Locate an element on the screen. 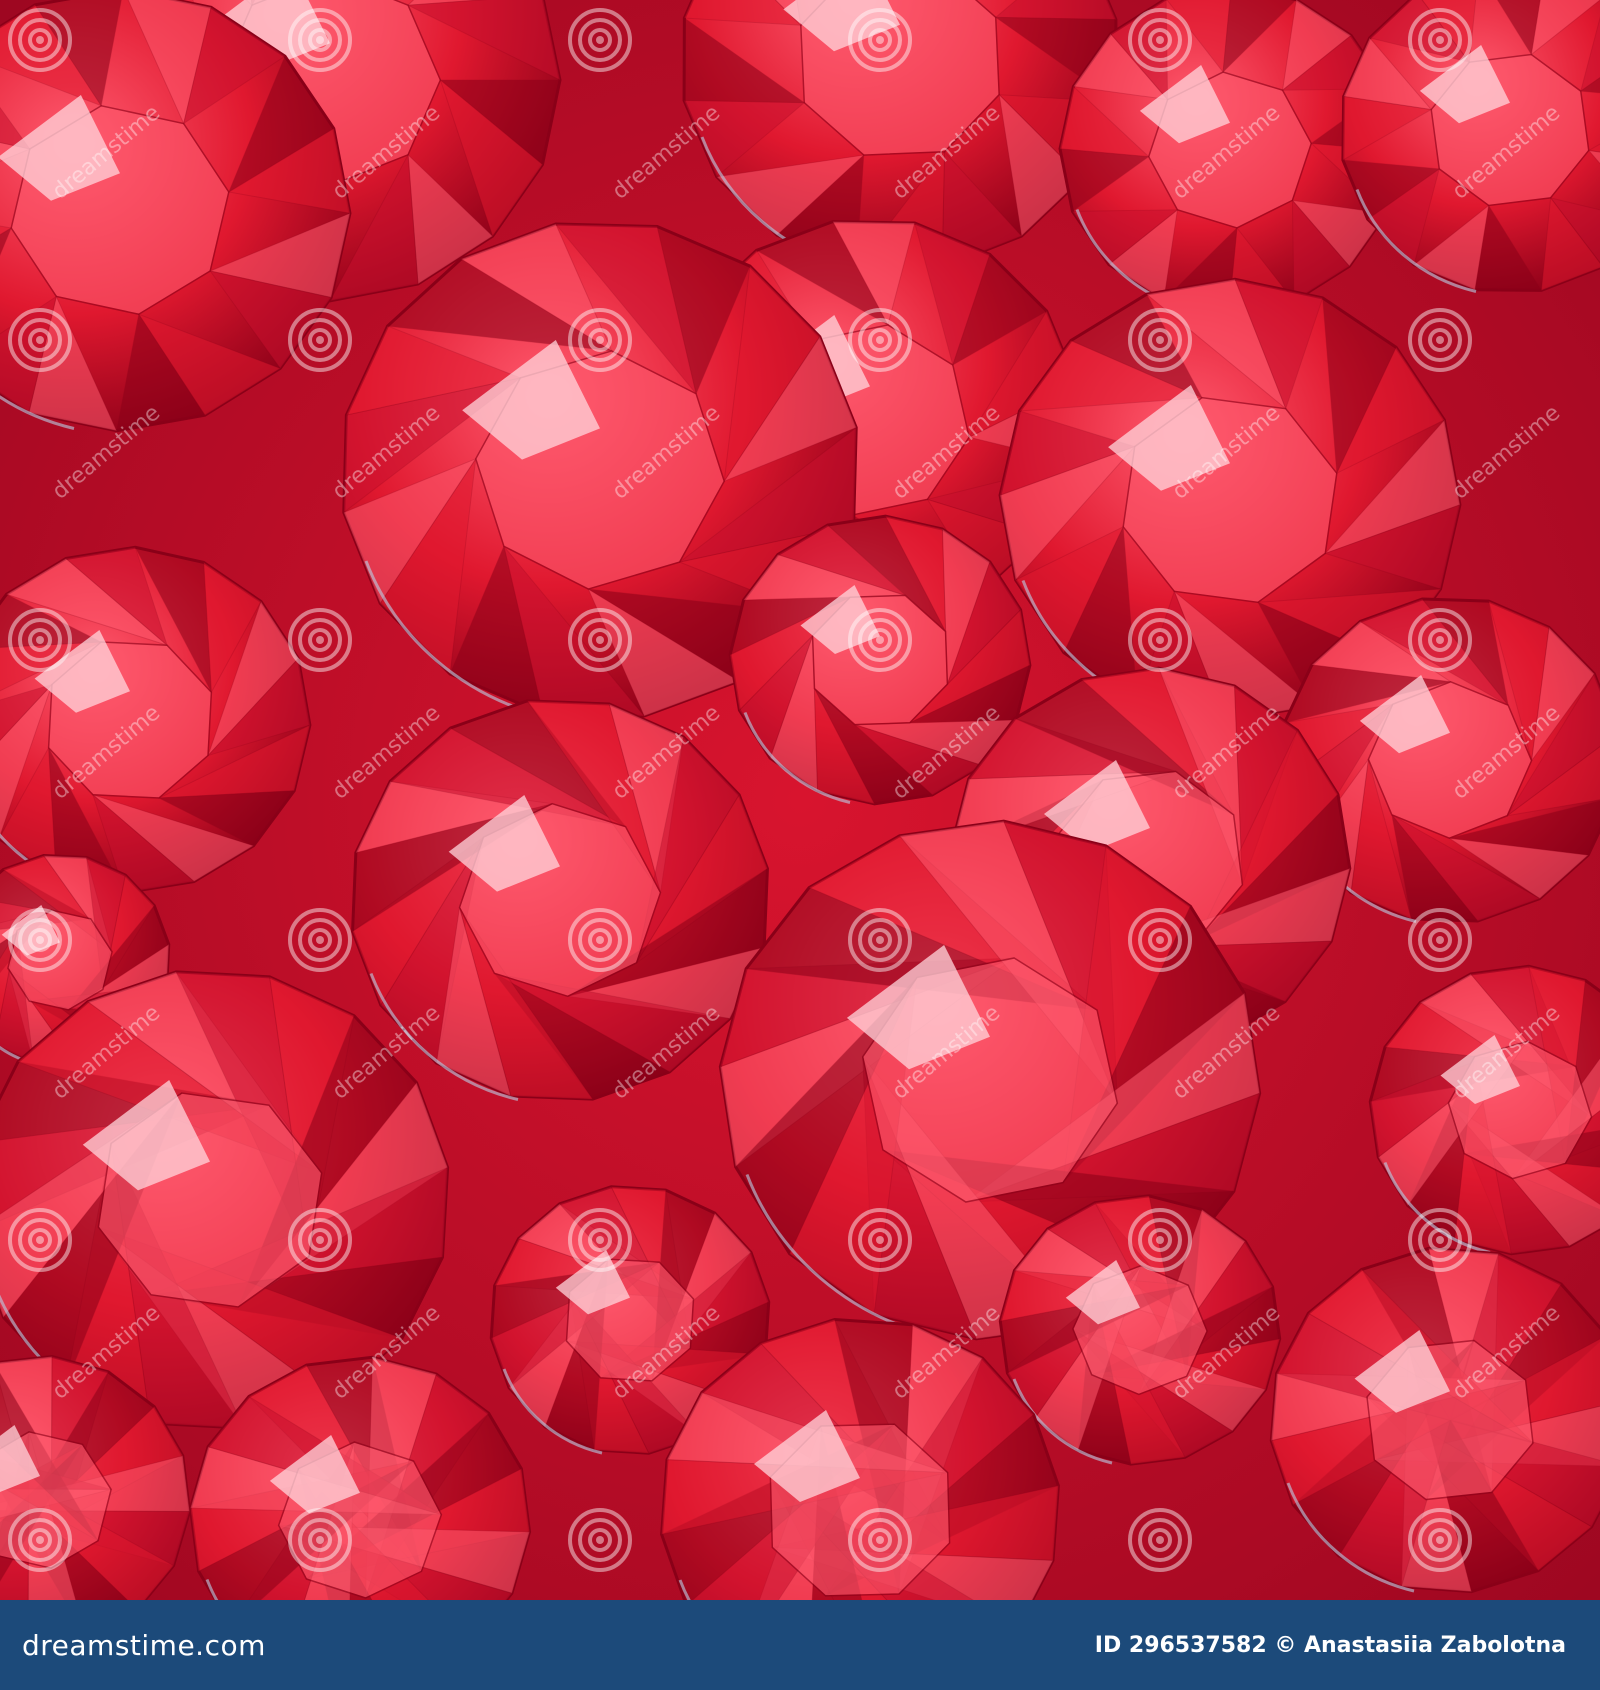 The image size is (1600, 1690). image-credit: ID 296537582 © Anastasiia Zabolotna is located at coordinates (1330, 1645).